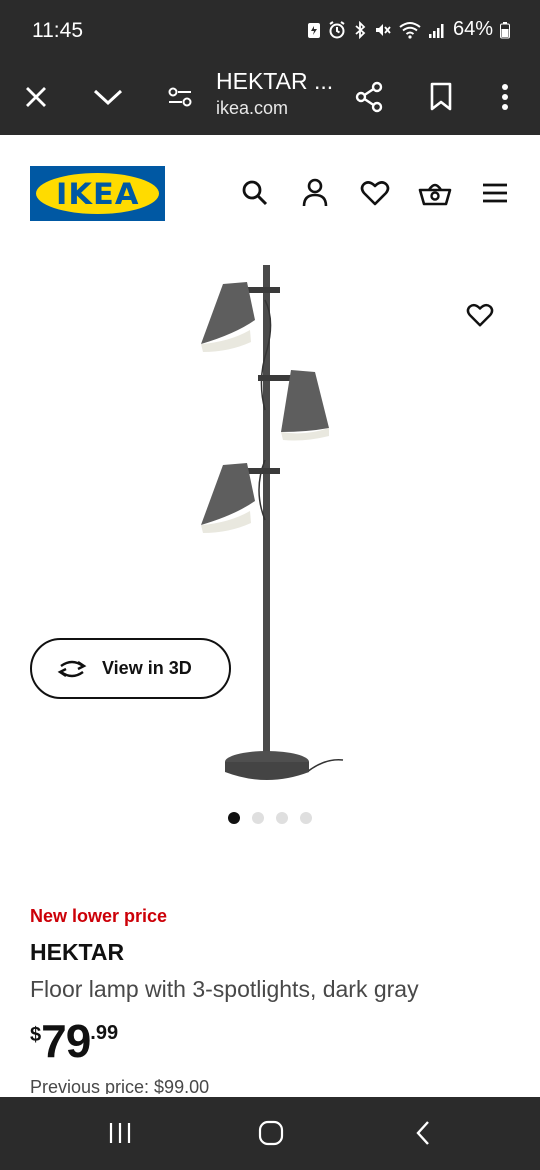  I want to click on site-header: IKEA, so click(270, 190).